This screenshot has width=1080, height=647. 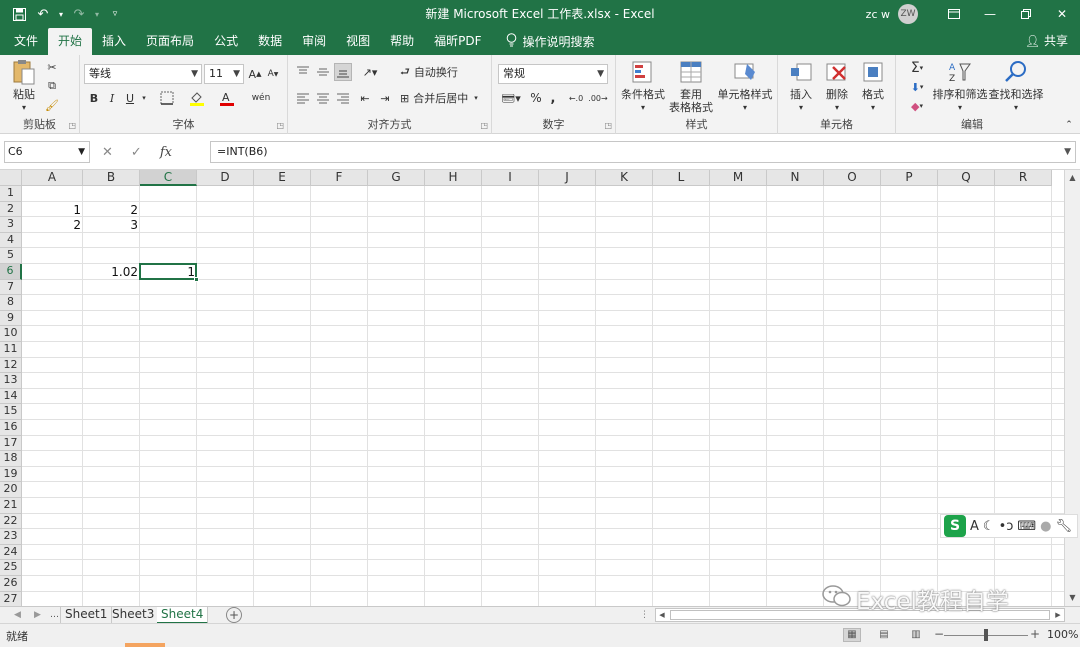 What do you see at coordinates (1026, 526) in the screenshot?
I see `keyboard-icon: ⌨` at bounding box center [1026, 526].